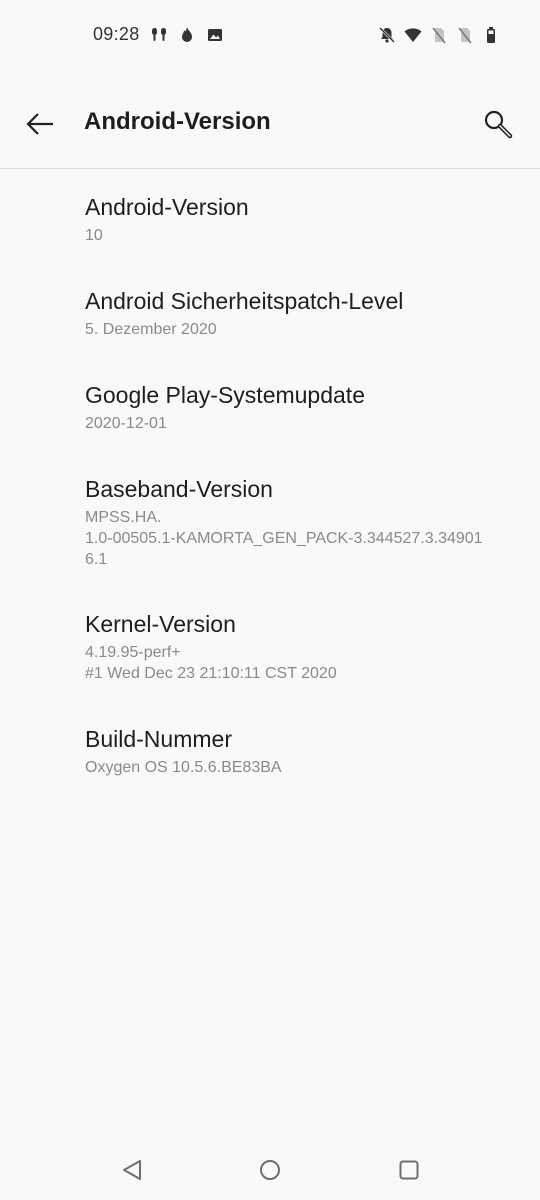 The width and height of the screenshot is (540, 1200). I want to click on status-time: 09:28, so click(116, 34).